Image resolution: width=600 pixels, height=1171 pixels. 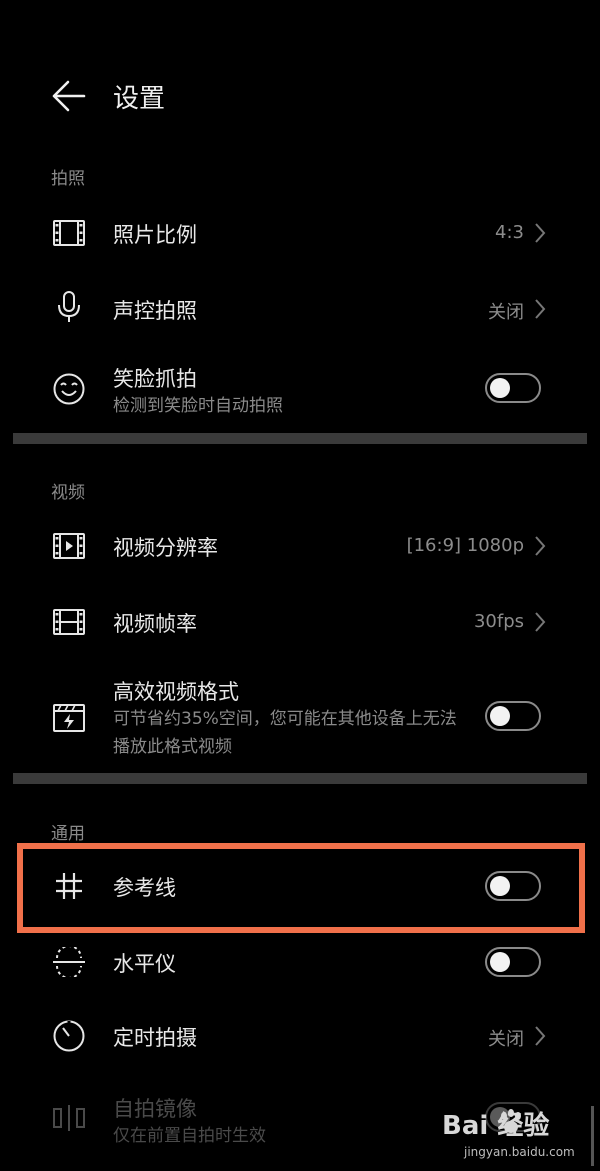 What do you see at coordinates (300, 962) in the screenshot?
I see `setting-level: 水平仪` at bounding box center [300, 962].